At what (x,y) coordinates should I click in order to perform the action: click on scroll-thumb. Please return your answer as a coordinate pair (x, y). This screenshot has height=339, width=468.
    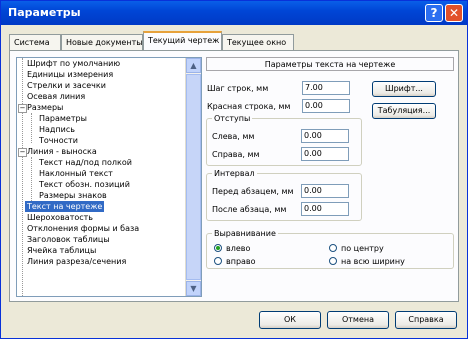
    Looking at the image, I should click on (193, 177).